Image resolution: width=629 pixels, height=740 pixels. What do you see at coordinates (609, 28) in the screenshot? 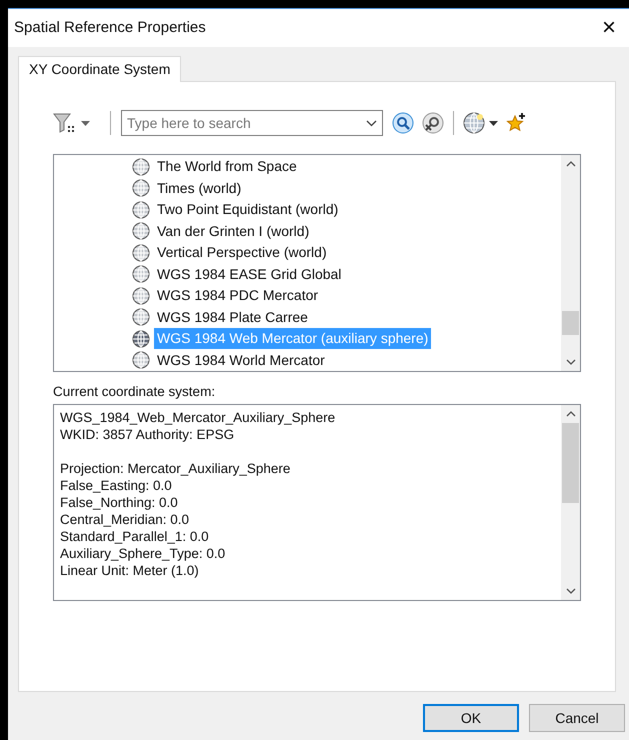
I see `close-button: ×` at bounding box center [609, 28].